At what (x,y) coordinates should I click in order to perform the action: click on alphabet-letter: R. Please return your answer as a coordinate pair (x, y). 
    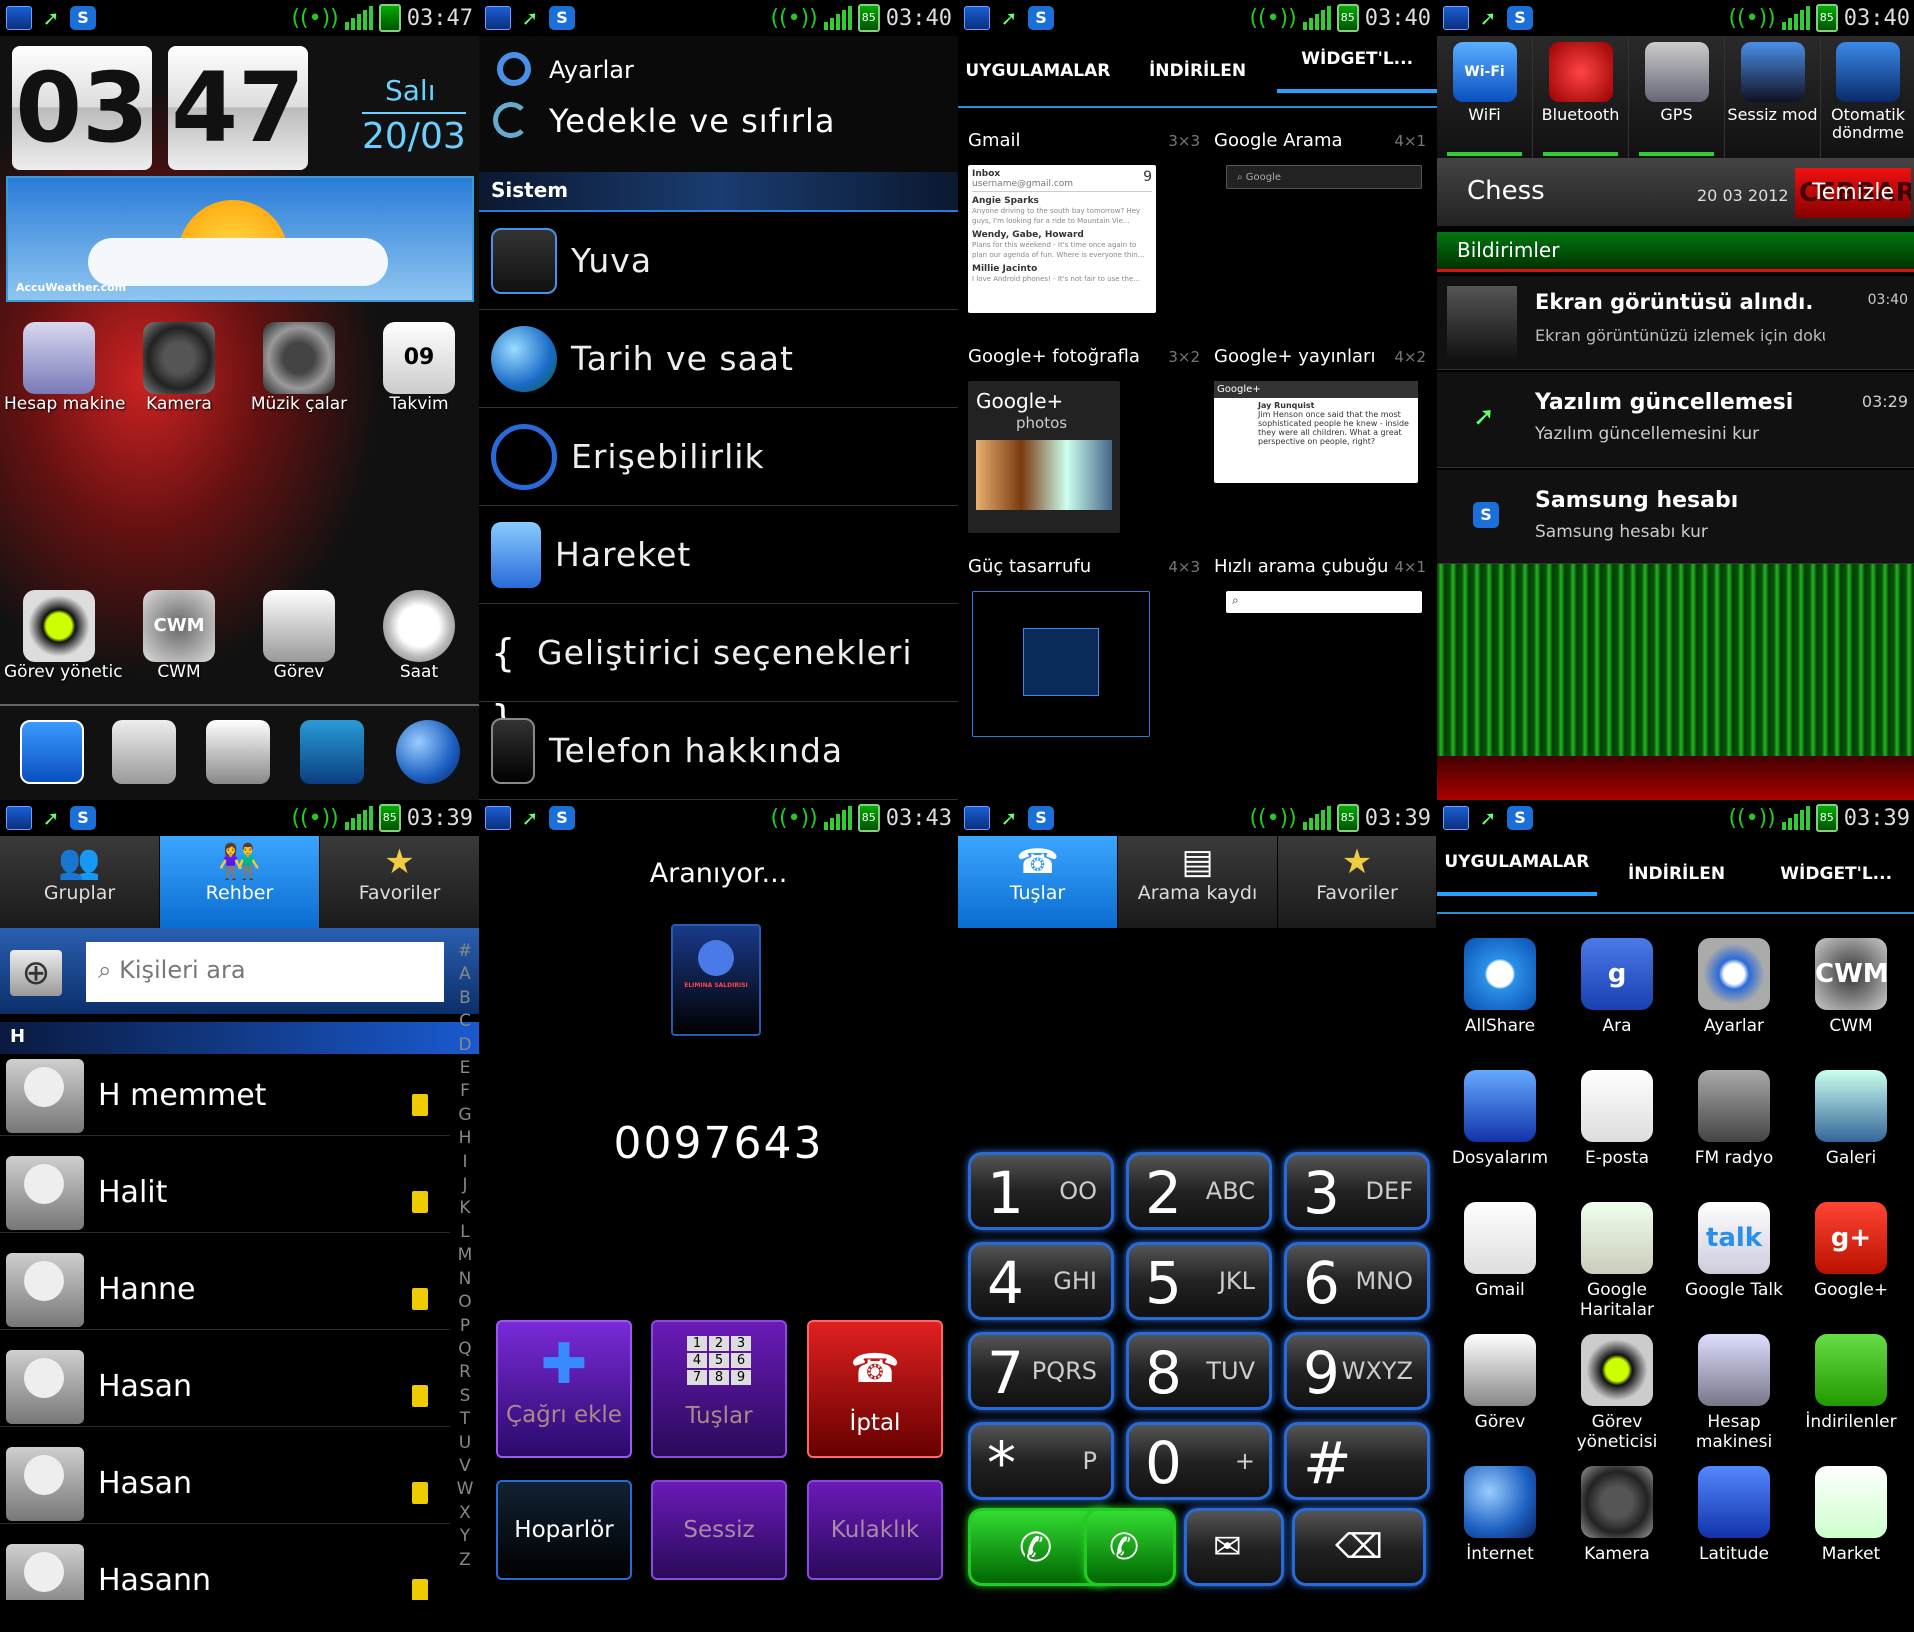
    Looking at the image, I should click on (465, 1372).